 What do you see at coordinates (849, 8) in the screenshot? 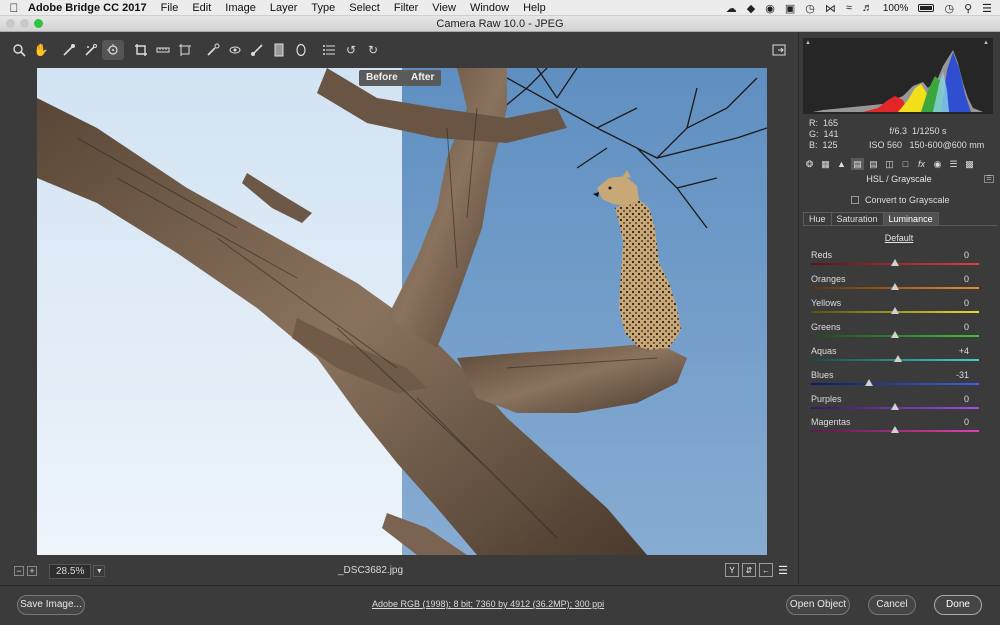
I see `wifi-icon: ≈` at bounding box center [849, 8].